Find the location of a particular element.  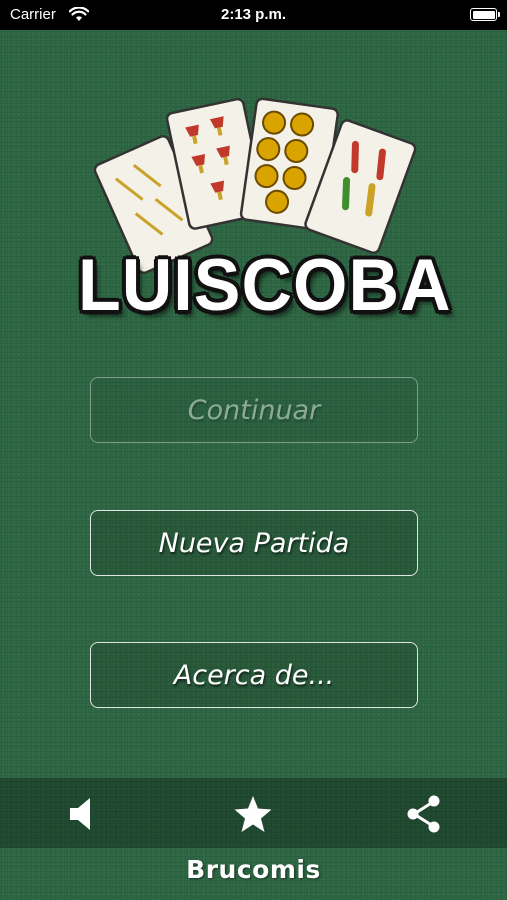

continue-button: Continuar is located at coordinates (254, 410).